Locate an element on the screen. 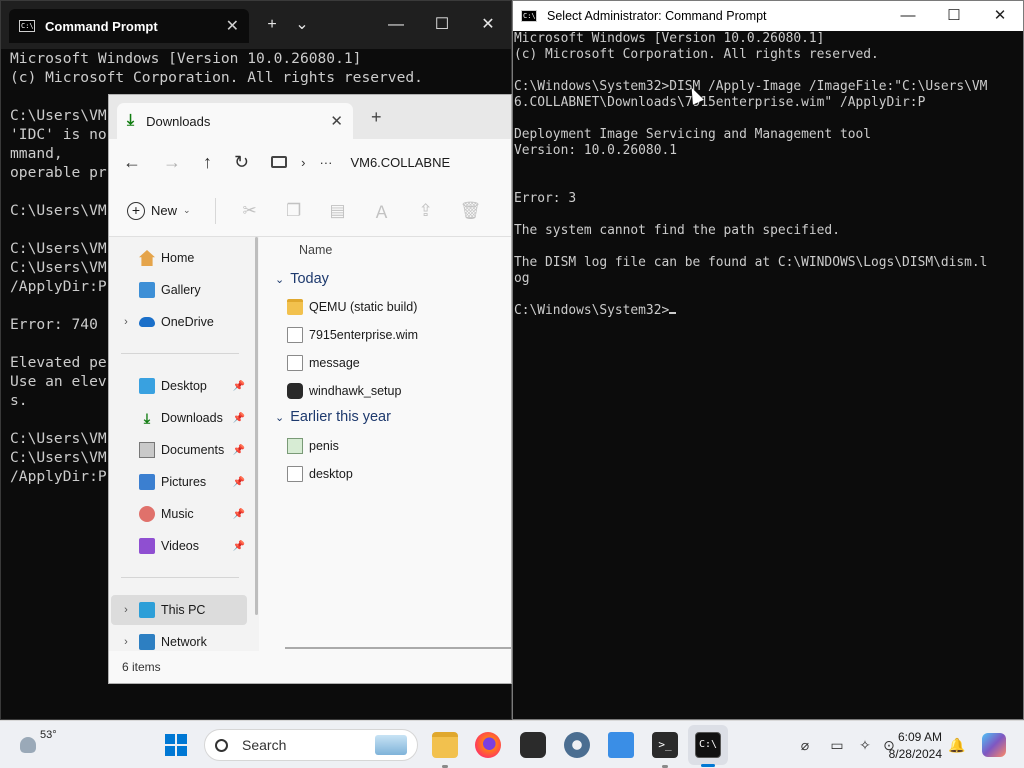 The width and height of the screenshot is (1024, 768). horizontal-scrollbar is located at coordinates (398, 648).